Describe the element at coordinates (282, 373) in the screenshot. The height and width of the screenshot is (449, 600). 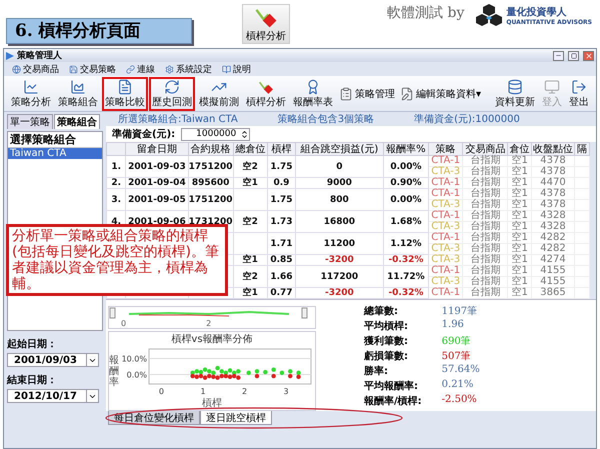
I see `data-point` at that location.